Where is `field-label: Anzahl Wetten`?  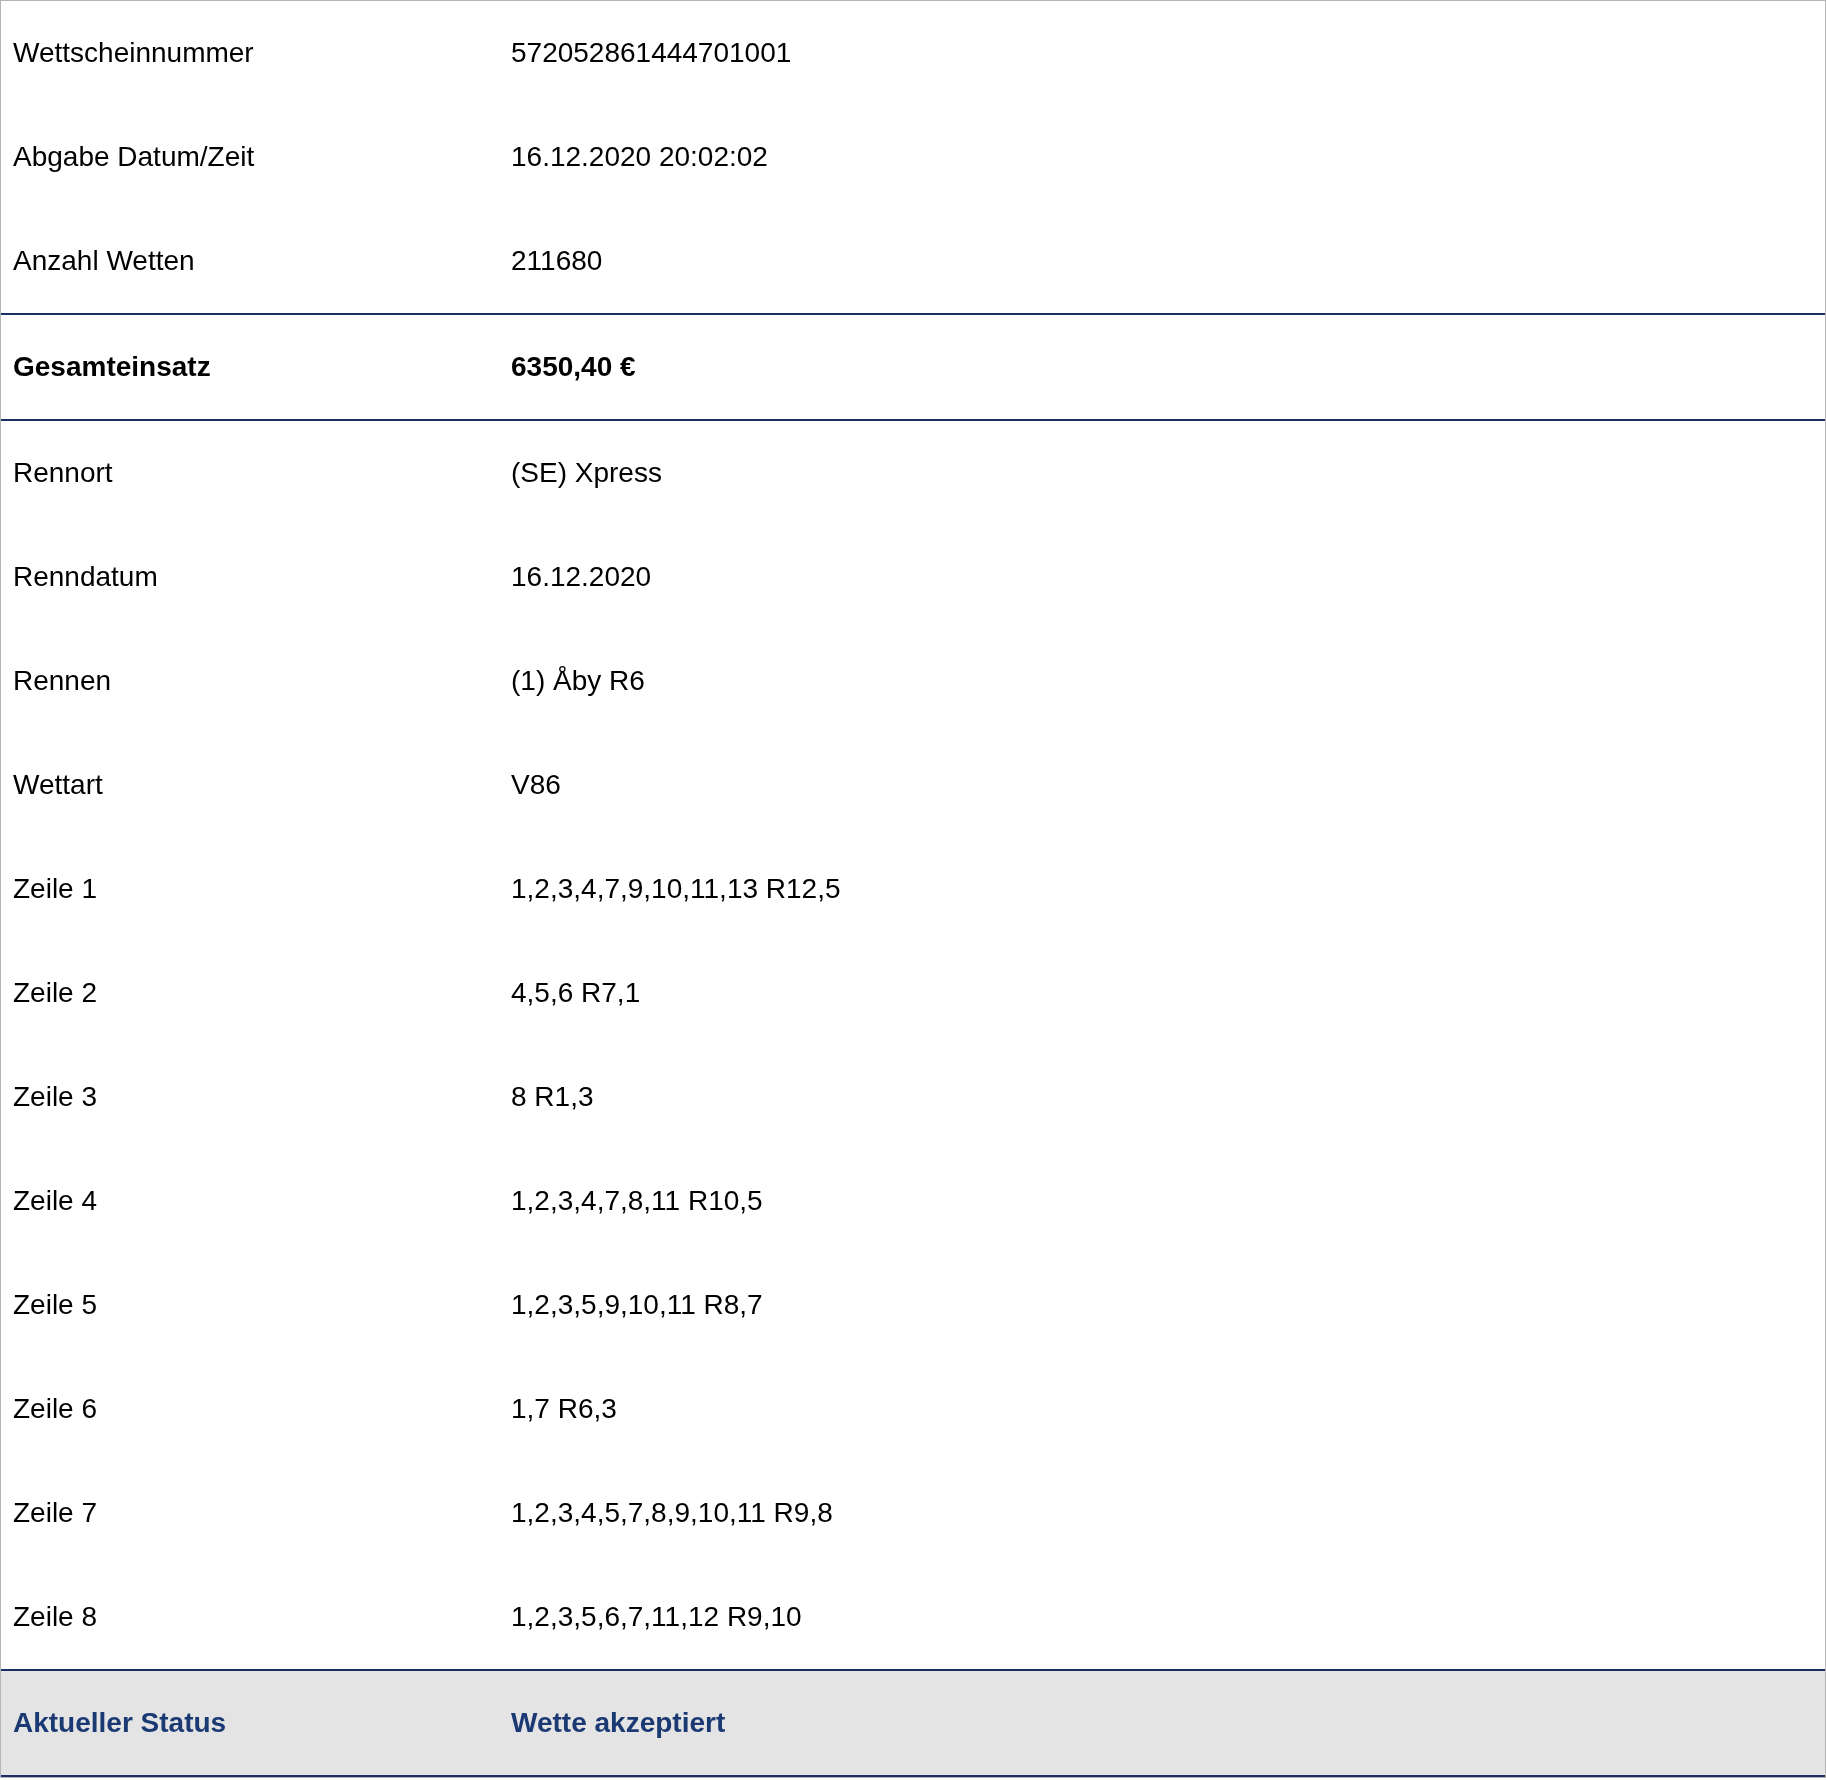 field-label: Anzahl Wetten is located at coordinates (104, 261).